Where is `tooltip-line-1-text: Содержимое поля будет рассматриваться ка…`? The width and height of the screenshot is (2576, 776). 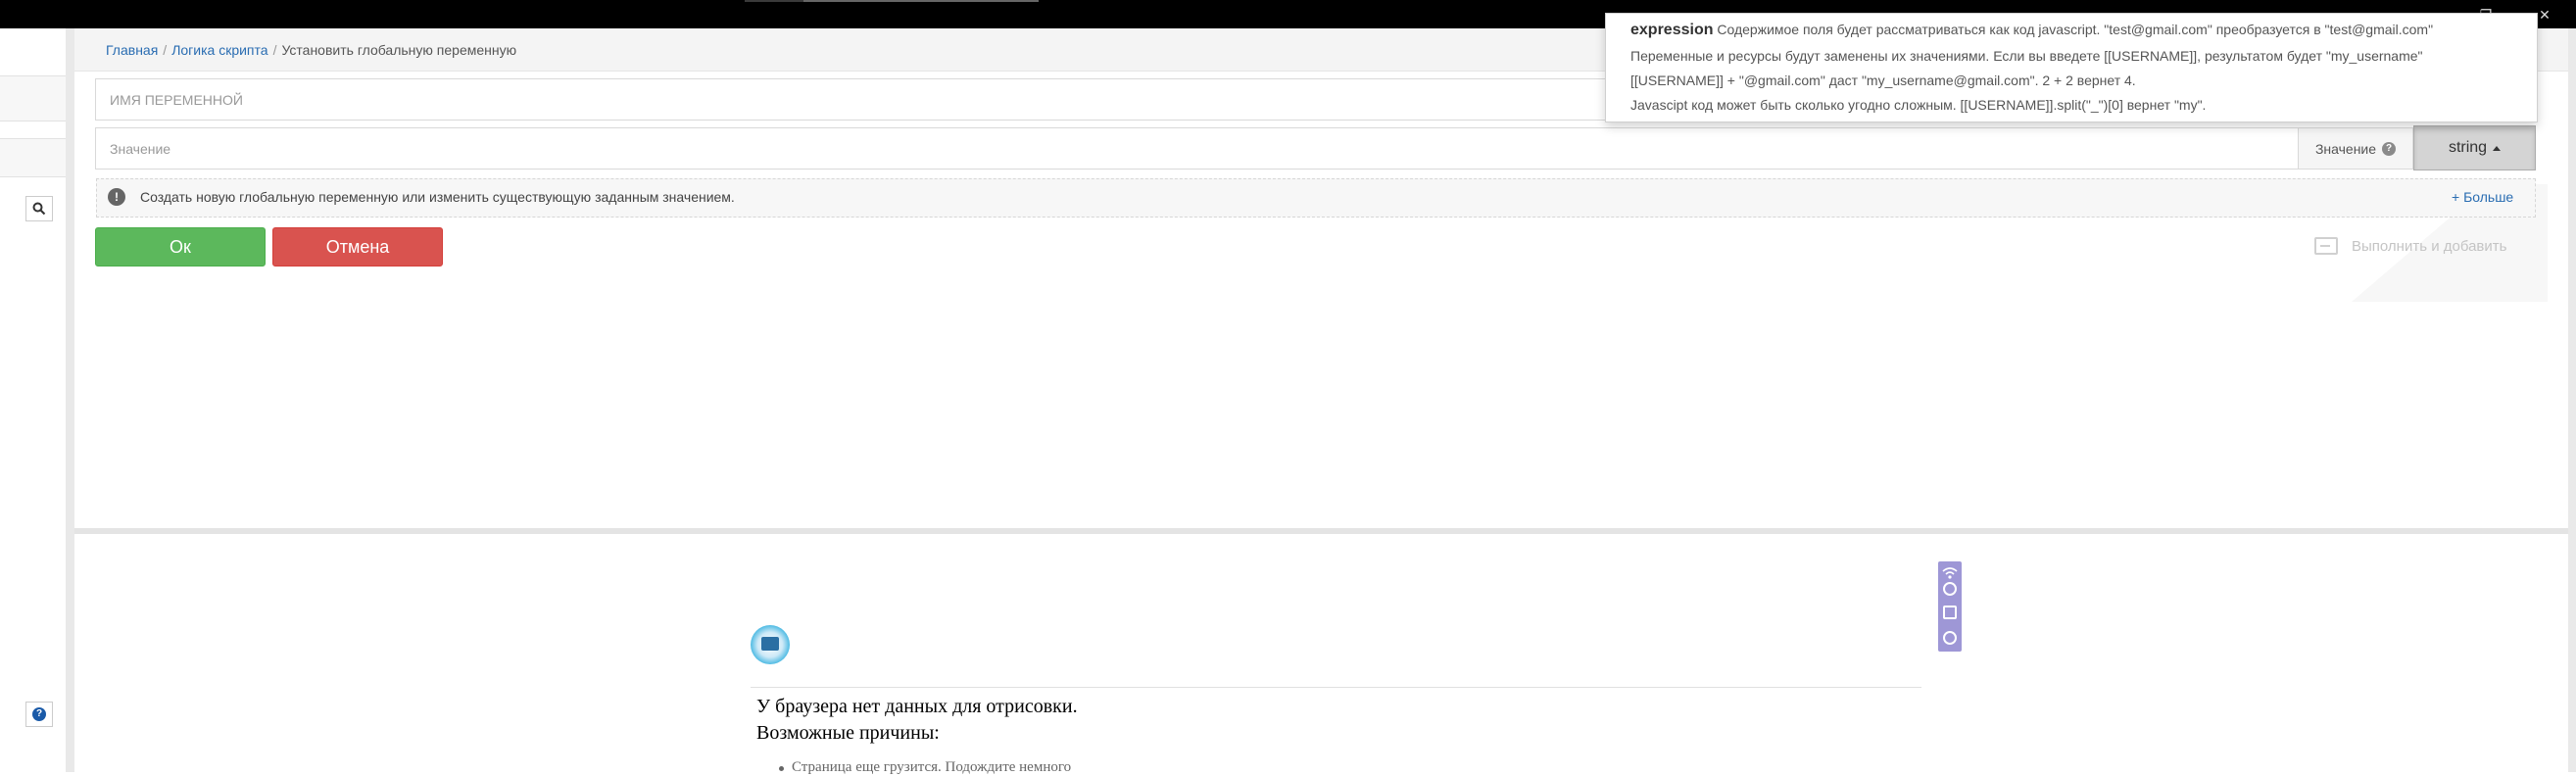
tooltip-line-1-text: Содержимое поля будет рассматриваться ка… is located at coordinates (2075, 29).